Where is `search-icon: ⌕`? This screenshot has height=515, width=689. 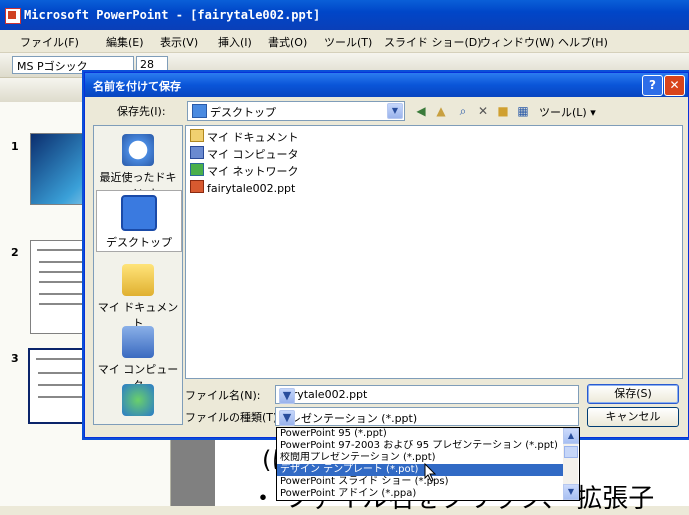 search-icon: ⌕ is located at coordinates (463, 111).